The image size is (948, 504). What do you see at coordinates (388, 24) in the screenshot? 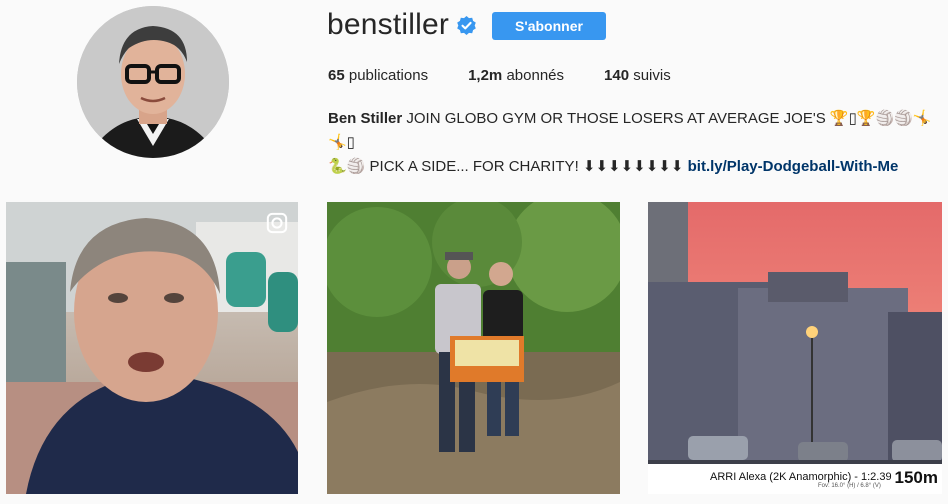
I see `username: benstiller` at bounding box center [388, 24].